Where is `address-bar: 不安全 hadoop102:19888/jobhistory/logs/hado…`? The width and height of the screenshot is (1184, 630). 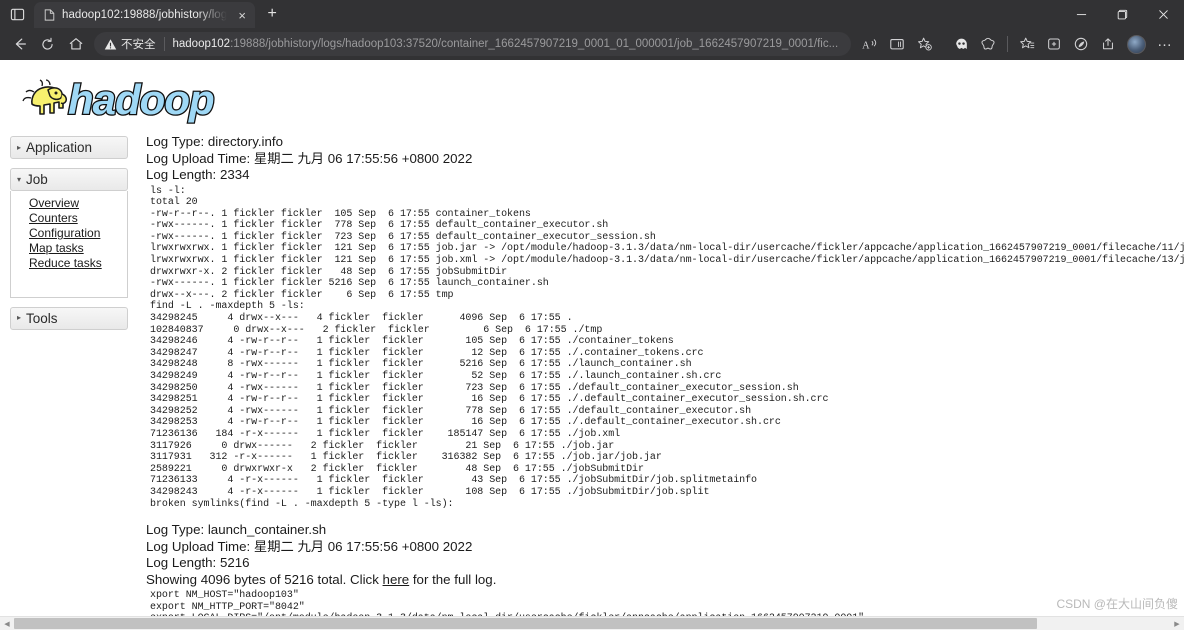 address-bar: 不安全 hadoop102:19888/jobhistory/logs/hado… is located at coordinates (472, 44).